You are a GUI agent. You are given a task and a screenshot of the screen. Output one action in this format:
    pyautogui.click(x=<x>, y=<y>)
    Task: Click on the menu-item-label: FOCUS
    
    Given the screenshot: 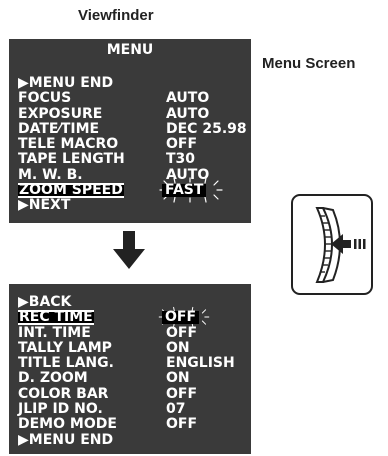 What is the action you would take?
    pyautogui.click(x=45, y=98)
    